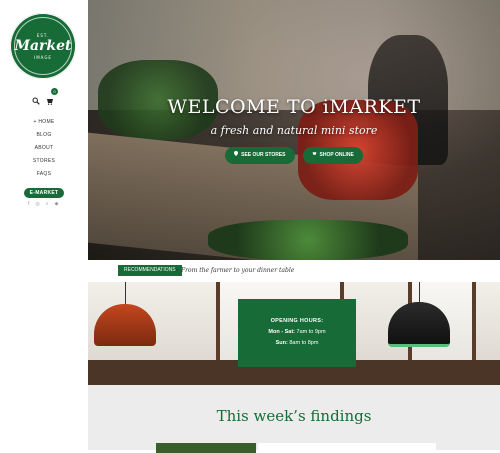  What do you see at coordinates (47, 204) in the screenshot?
I see `search-social-icon: ⌕` at bounding box center [47, 204].